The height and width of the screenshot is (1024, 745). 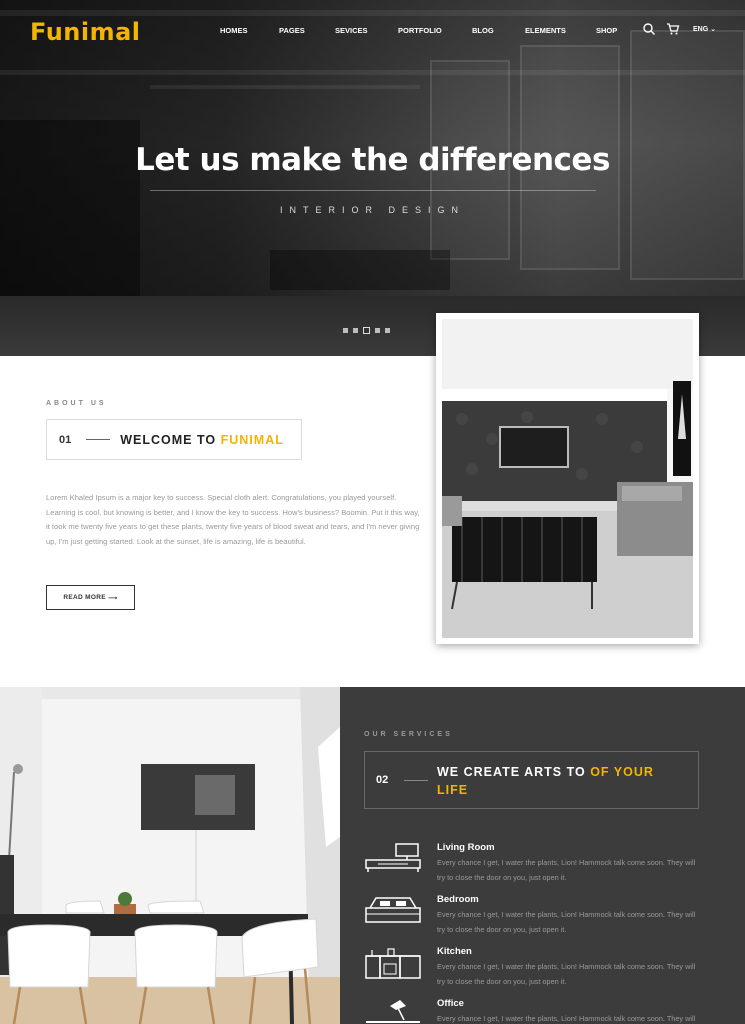 I want to click on slider-dot-active, so click(x=366, y=330).